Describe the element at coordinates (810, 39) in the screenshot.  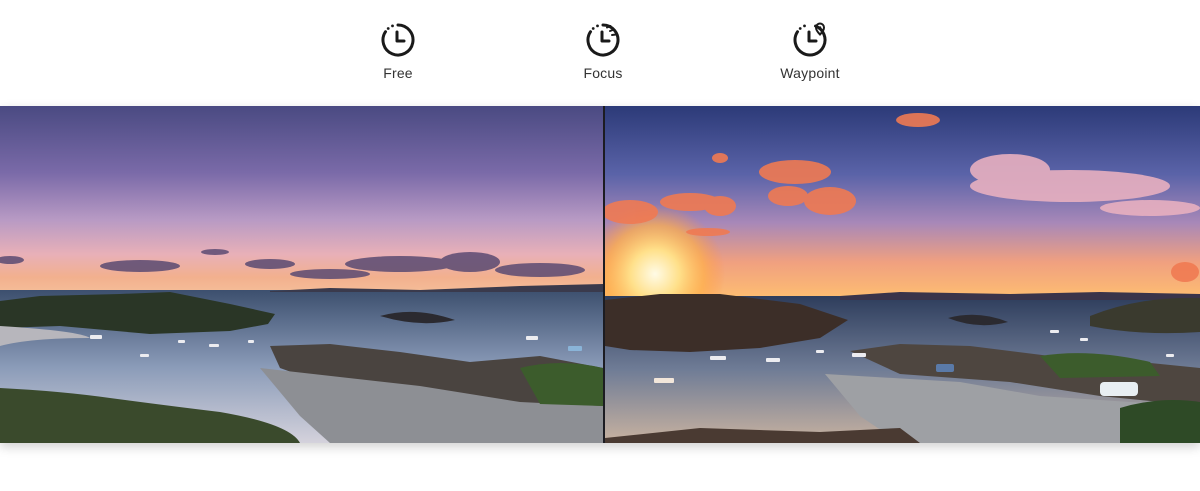
I see `timer-waypoint-icon` at that location.